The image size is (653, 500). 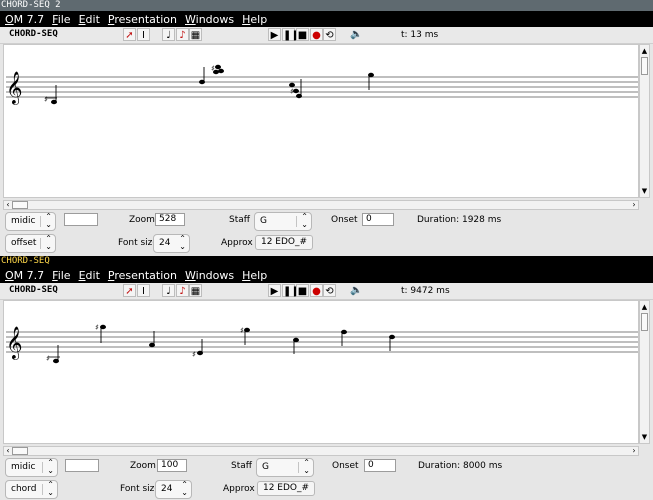 I want to click on treble-clef-icon: 𝄞, so click(x=14, y=88).